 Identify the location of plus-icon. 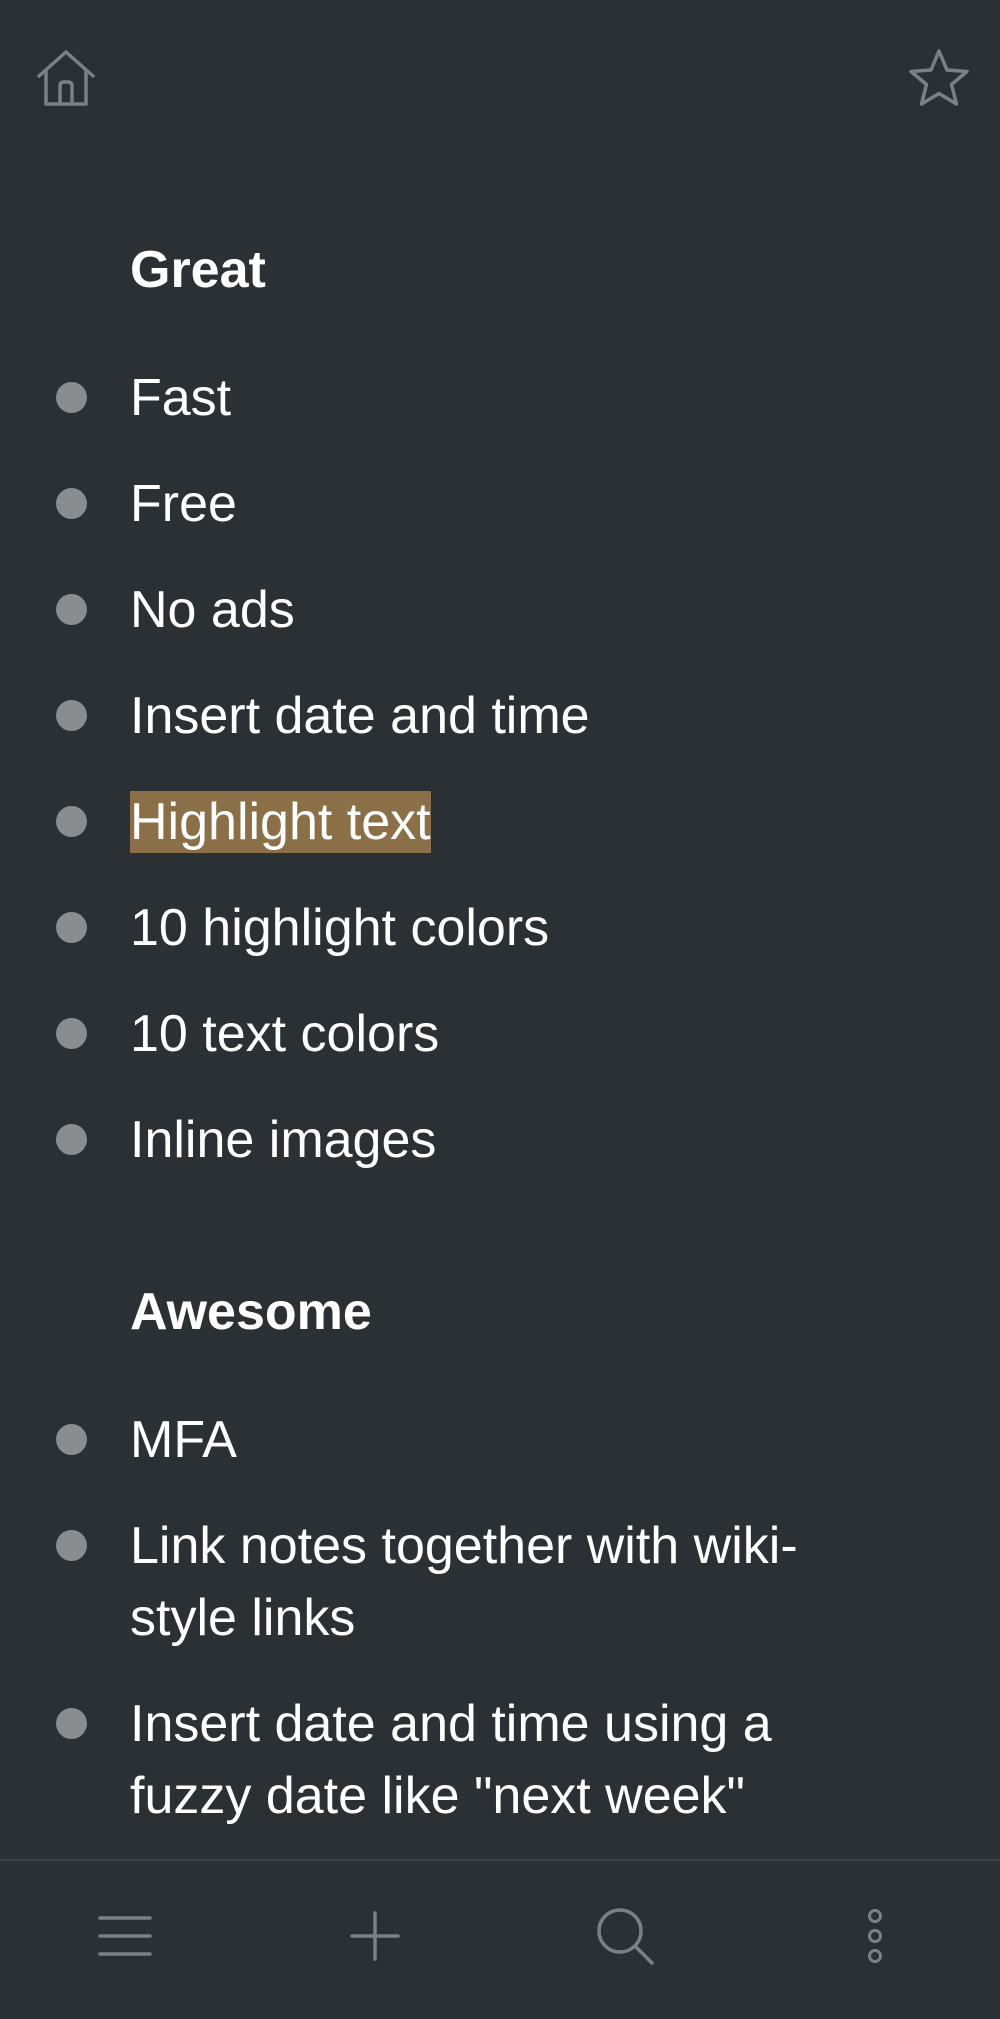
(375, 1936).